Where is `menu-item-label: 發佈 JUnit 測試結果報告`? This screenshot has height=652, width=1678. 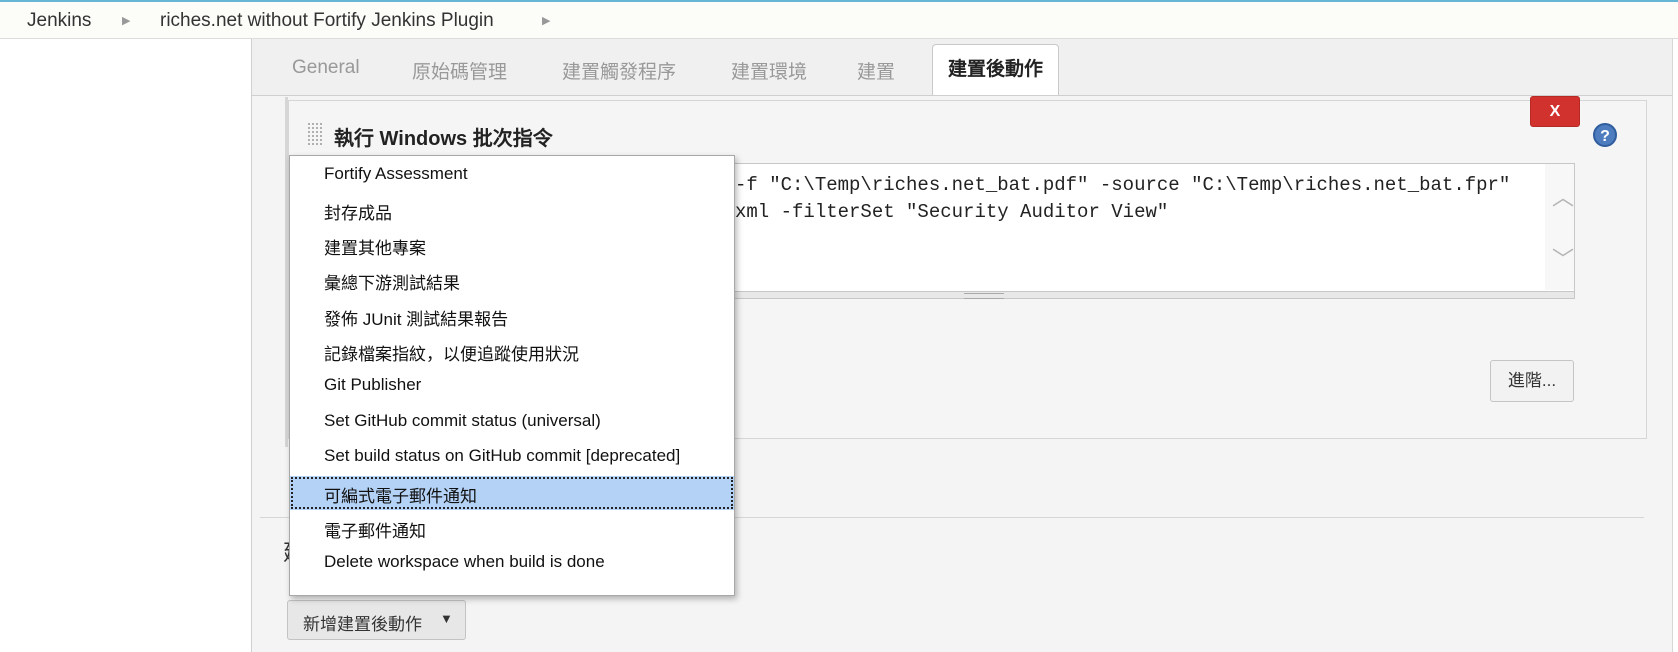 menu-item-label: 發佈 JUnit 測試結果報告 is located at coordinates (416, 319).